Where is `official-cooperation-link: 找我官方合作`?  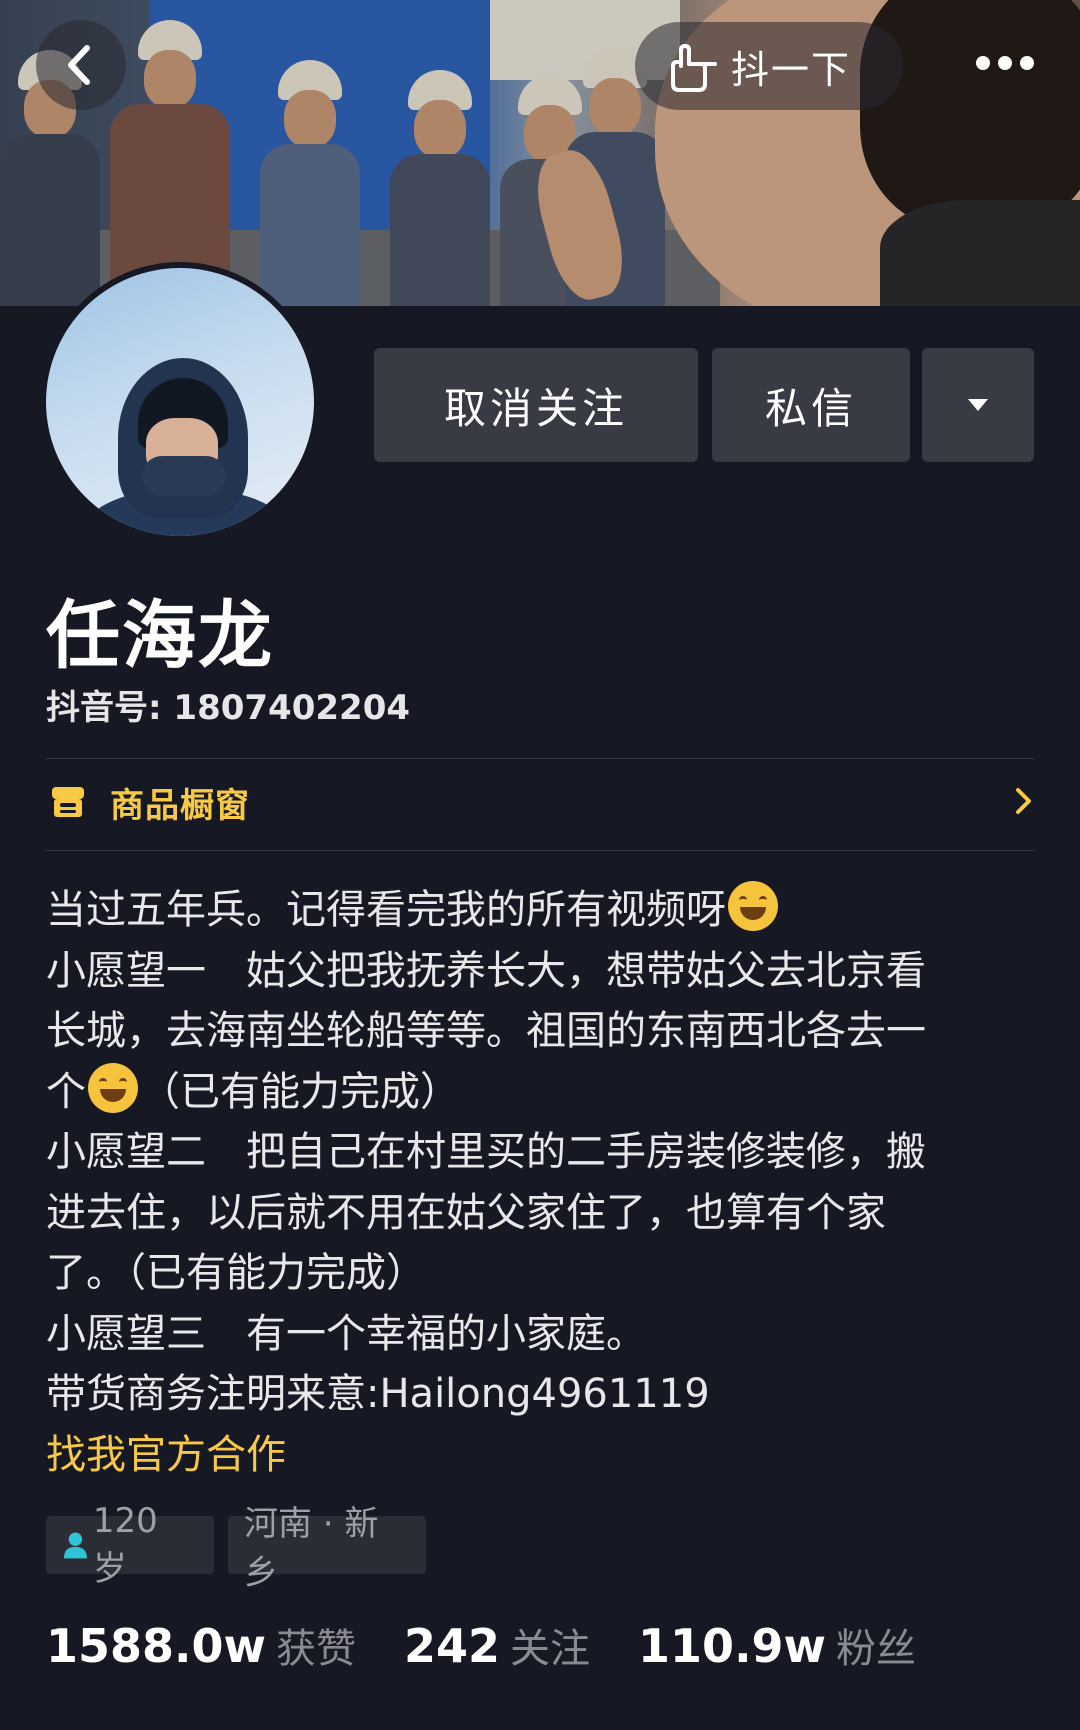 official-cooperation-link: 找我官方合作 is located at coordinates (166, 1455).